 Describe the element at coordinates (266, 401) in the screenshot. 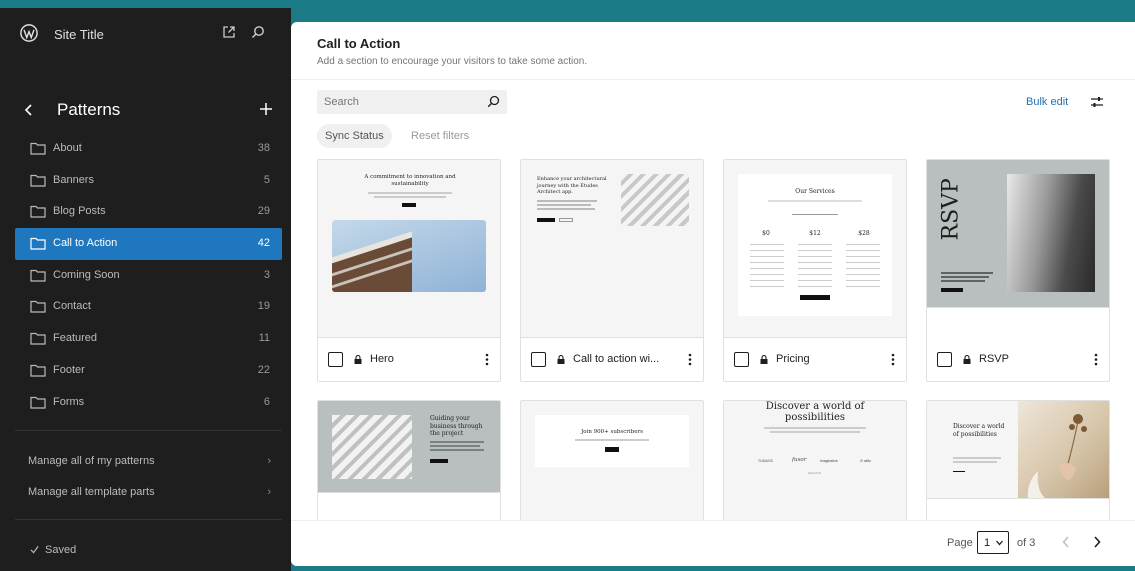

I see `category-count: 6` at that location.